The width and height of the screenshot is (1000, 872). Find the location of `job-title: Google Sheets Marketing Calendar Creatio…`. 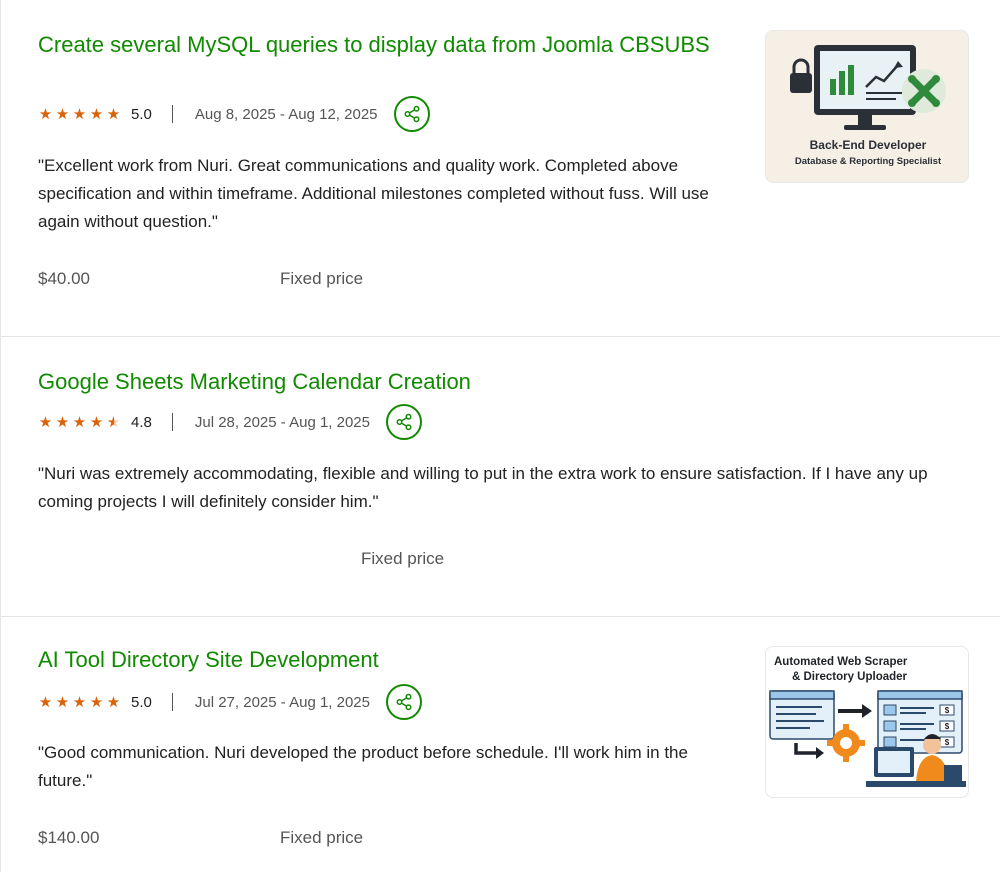

job-title: Google Sheets Marketing Calendar Creatio… is located at coordinates (254, 382).